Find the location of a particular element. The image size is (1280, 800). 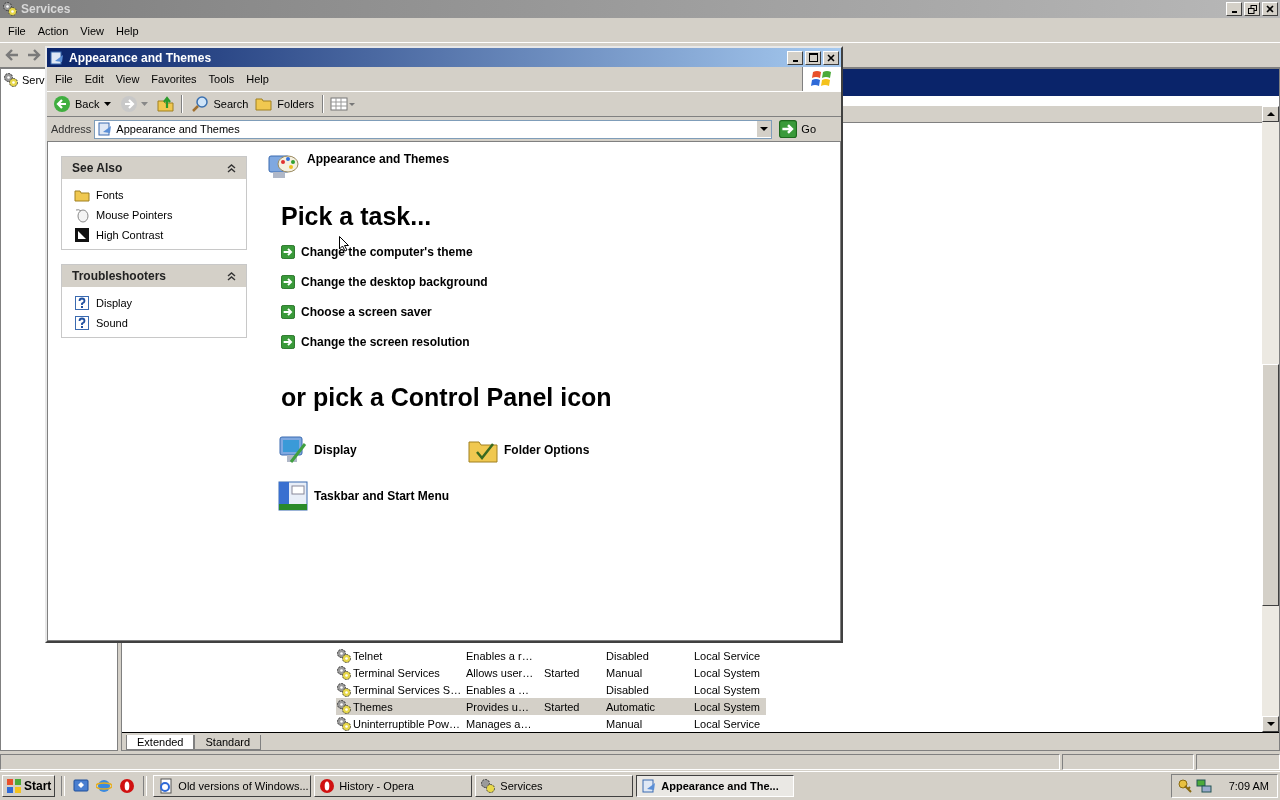

up-arrow-icon is located at coordinates (1270, 114).